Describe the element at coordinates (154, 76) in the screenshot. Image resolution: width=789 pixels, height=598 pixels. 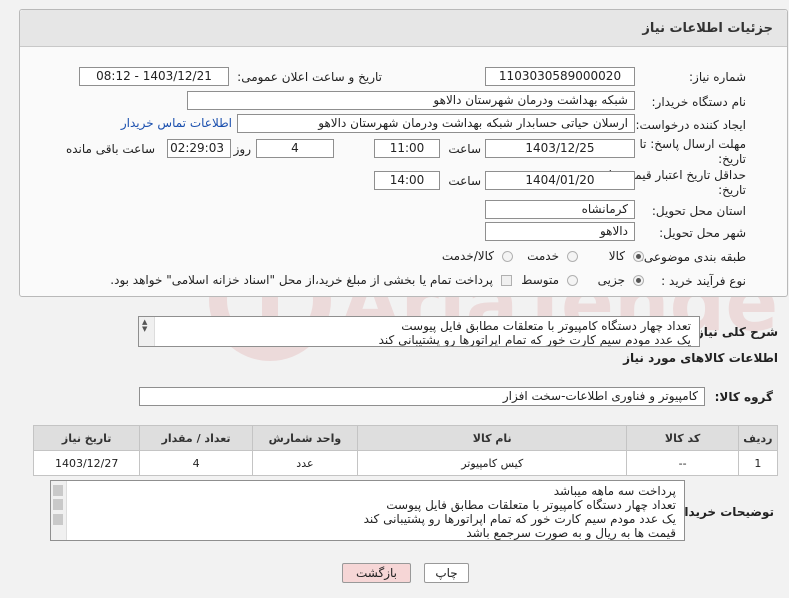
I see `announce-date-field: 1403/12/21 - 08:12` at that location.